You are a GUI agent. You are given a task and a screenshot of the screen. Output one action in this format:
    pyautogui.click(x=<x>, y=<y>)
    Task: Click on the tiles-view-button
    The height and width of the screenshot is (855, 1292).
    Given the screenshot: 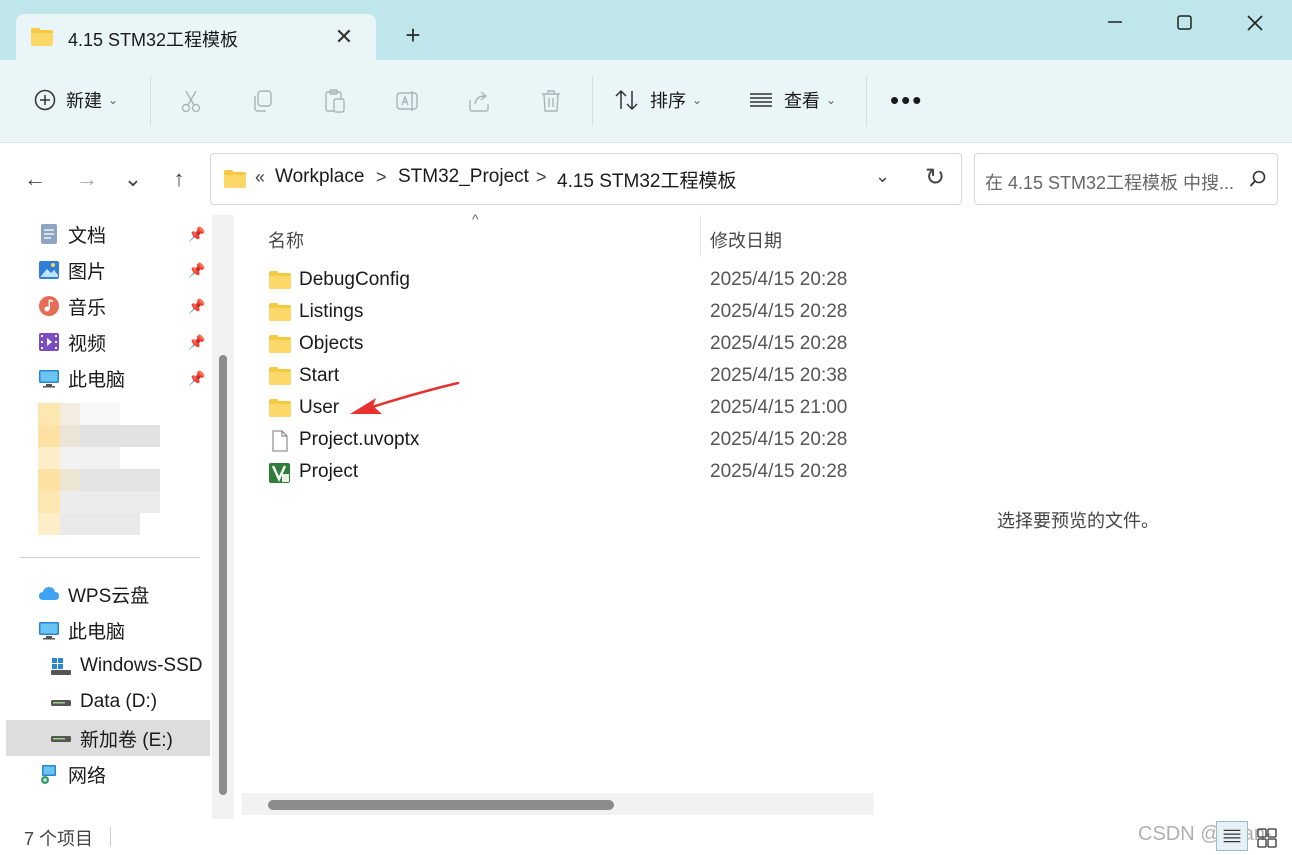 What is the action you would take?
    pyautogui.click(x=1267, y=838)
    